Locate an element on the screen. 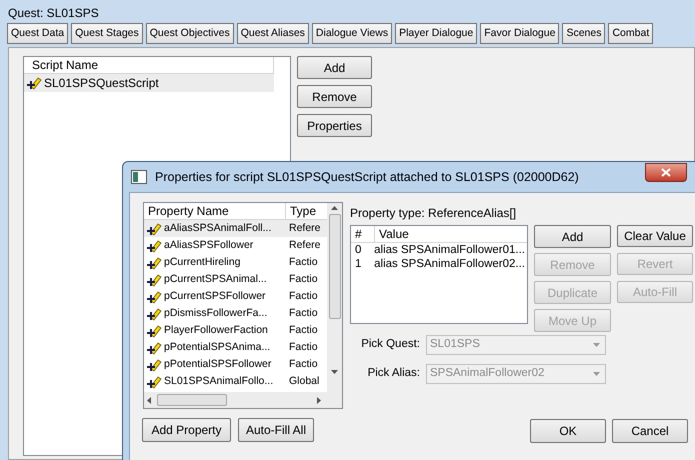 The width and height of the screenshot is (695, 460). window-title: Quest: SL01SPS is located at coordinates (53, 12).